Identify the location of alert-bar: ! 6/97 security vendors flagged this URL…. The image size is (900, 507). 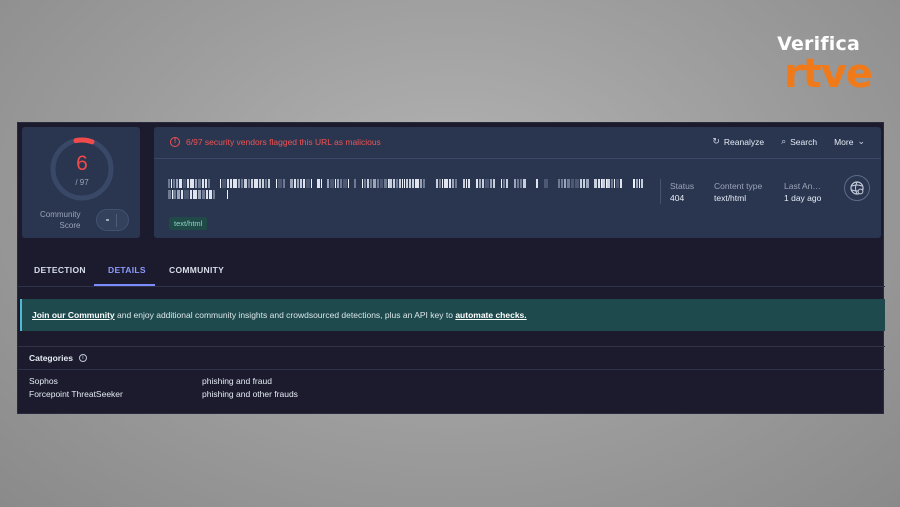
(517, 143).